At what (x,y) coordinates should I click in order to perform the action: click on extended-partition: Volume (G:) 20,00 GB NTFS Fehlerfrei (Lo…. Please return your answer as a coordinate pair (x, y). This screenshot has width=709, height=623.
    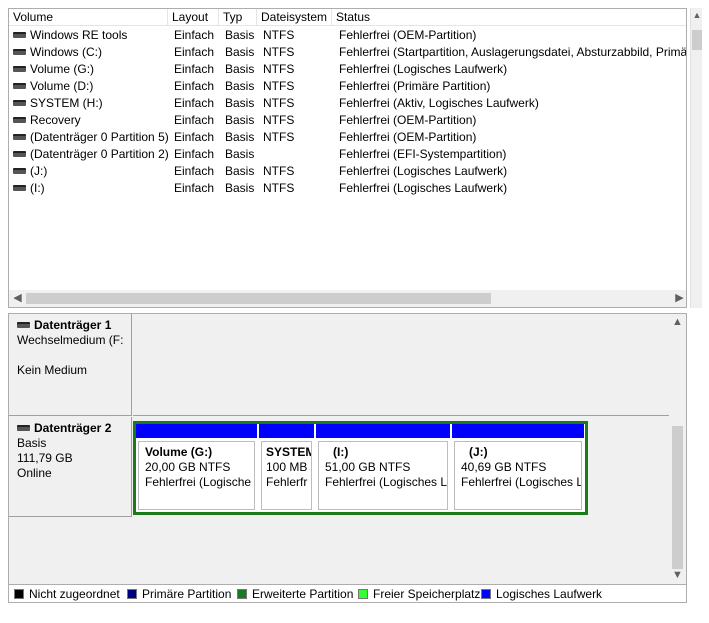
    Looking at the image, I should click on (360, 468).